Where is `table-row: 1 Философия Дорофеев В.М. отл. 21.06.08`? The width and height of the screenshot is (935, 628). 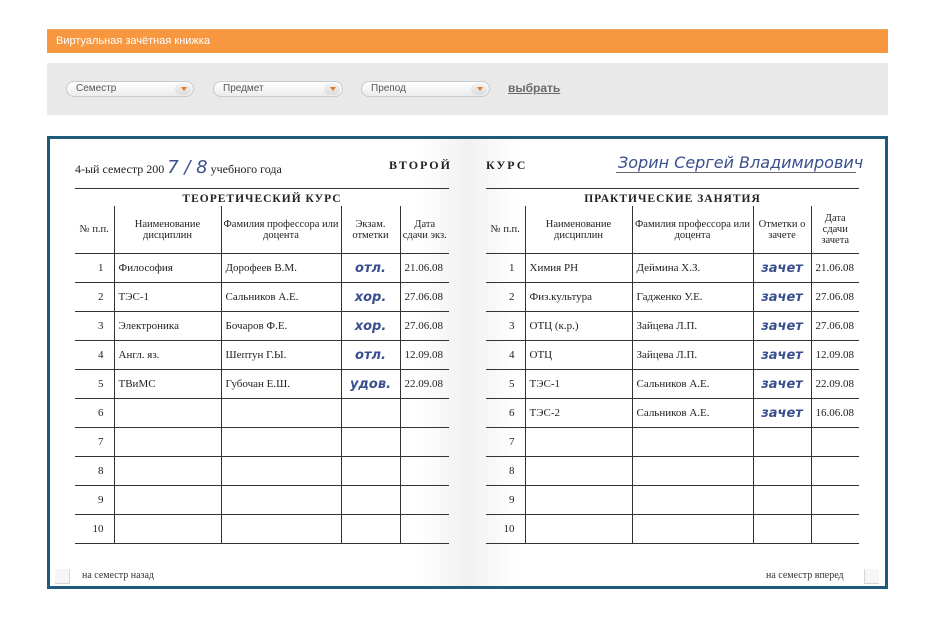 table-row: 1 Философия Дорофеев В.М. отл. 21.06.08 is located at coordinates (262, 268).